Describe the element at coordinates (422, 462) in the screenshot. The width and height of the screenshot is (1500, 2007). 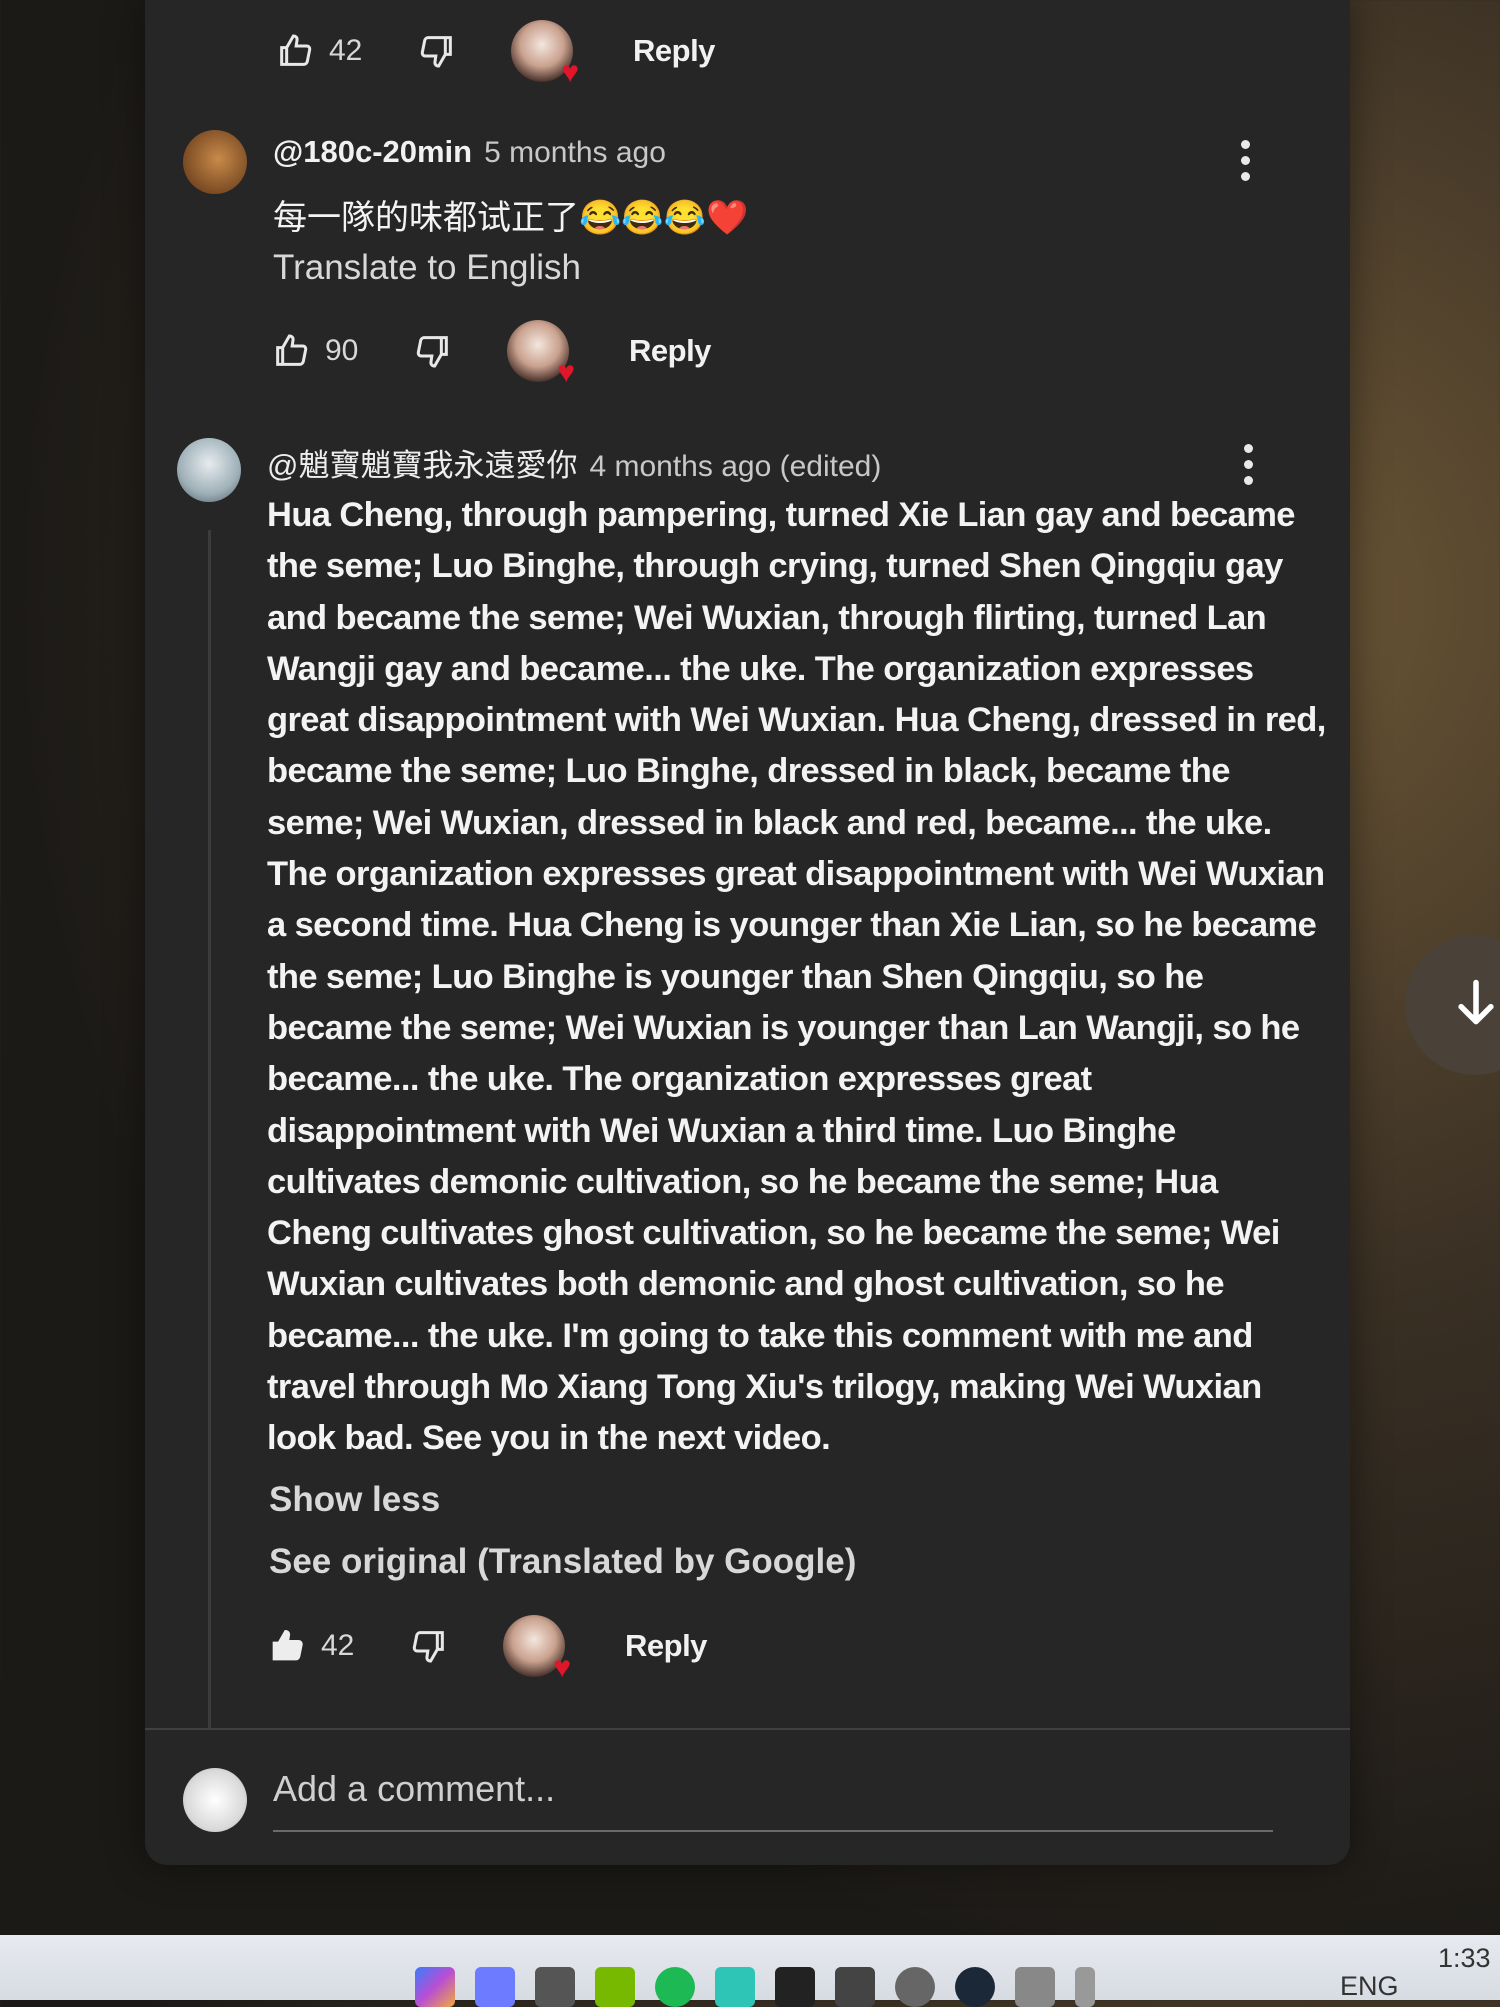
I see `comment-author: @魈寶魈寶我永遠愛你` at that location.